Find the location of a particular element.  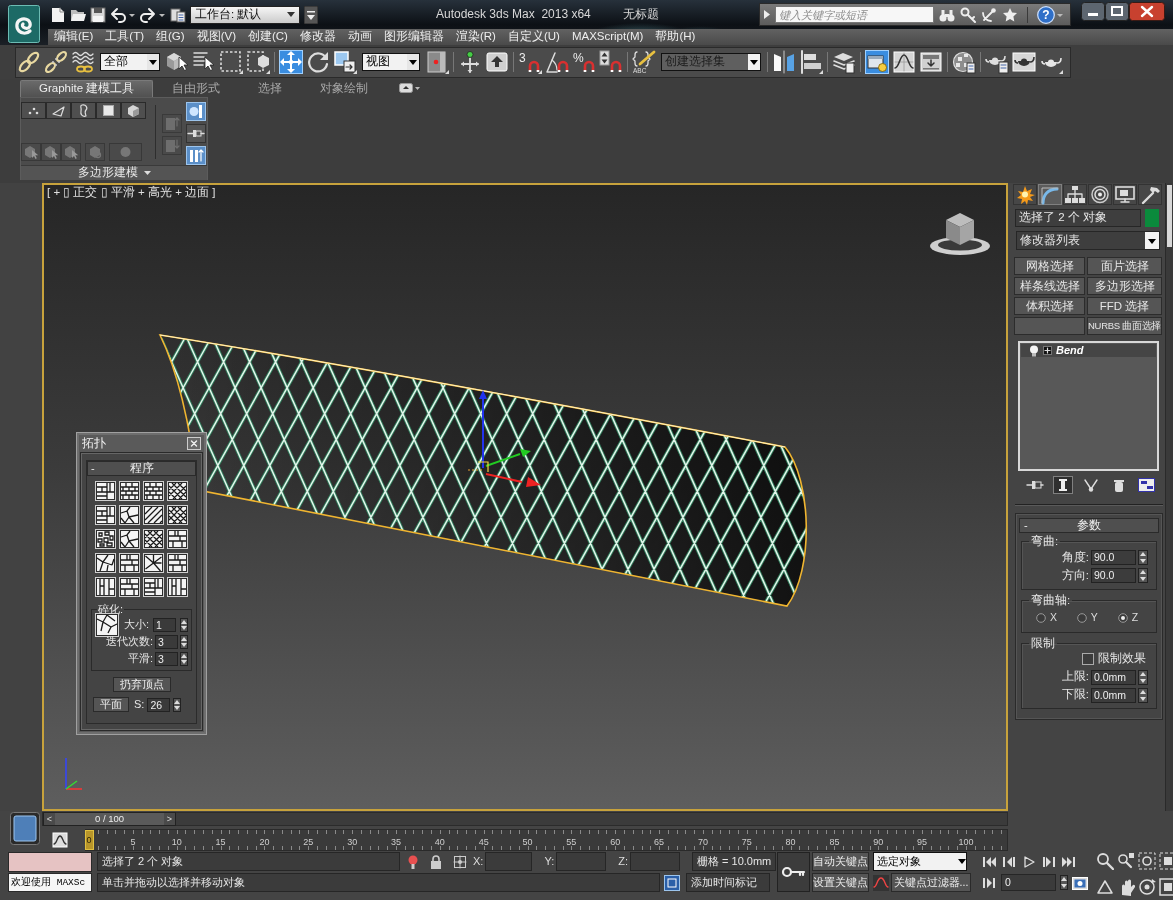

menu-item: MAXScript(M) is located at coordinates (607, 37).